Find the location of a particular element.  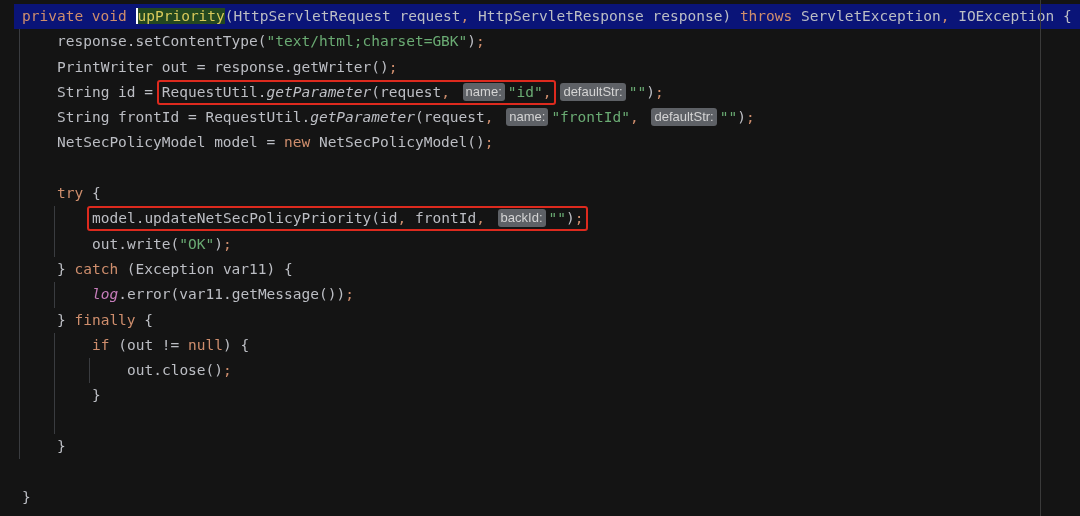

code-text: PrintWriter out = response.getWriter(); is located at coordinates (227, 66).